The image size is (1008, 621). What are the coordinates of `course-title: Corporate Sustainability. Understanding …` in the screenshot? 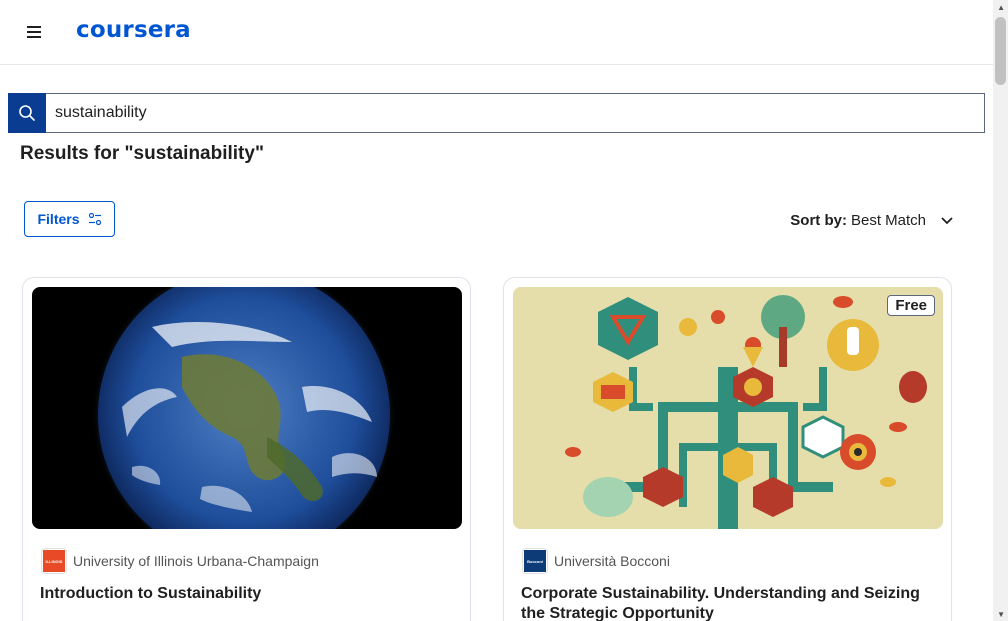 It's located at (726, 602).